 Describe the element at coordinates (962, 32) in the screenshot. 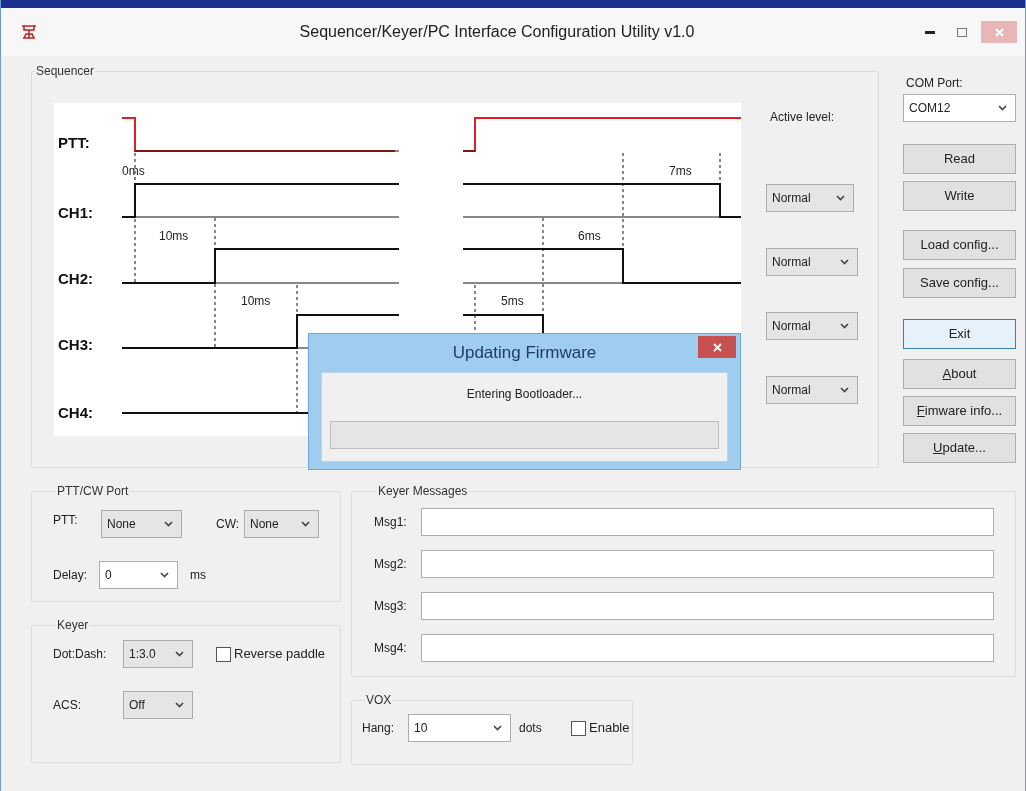

I see `maximize-icon` at that location.